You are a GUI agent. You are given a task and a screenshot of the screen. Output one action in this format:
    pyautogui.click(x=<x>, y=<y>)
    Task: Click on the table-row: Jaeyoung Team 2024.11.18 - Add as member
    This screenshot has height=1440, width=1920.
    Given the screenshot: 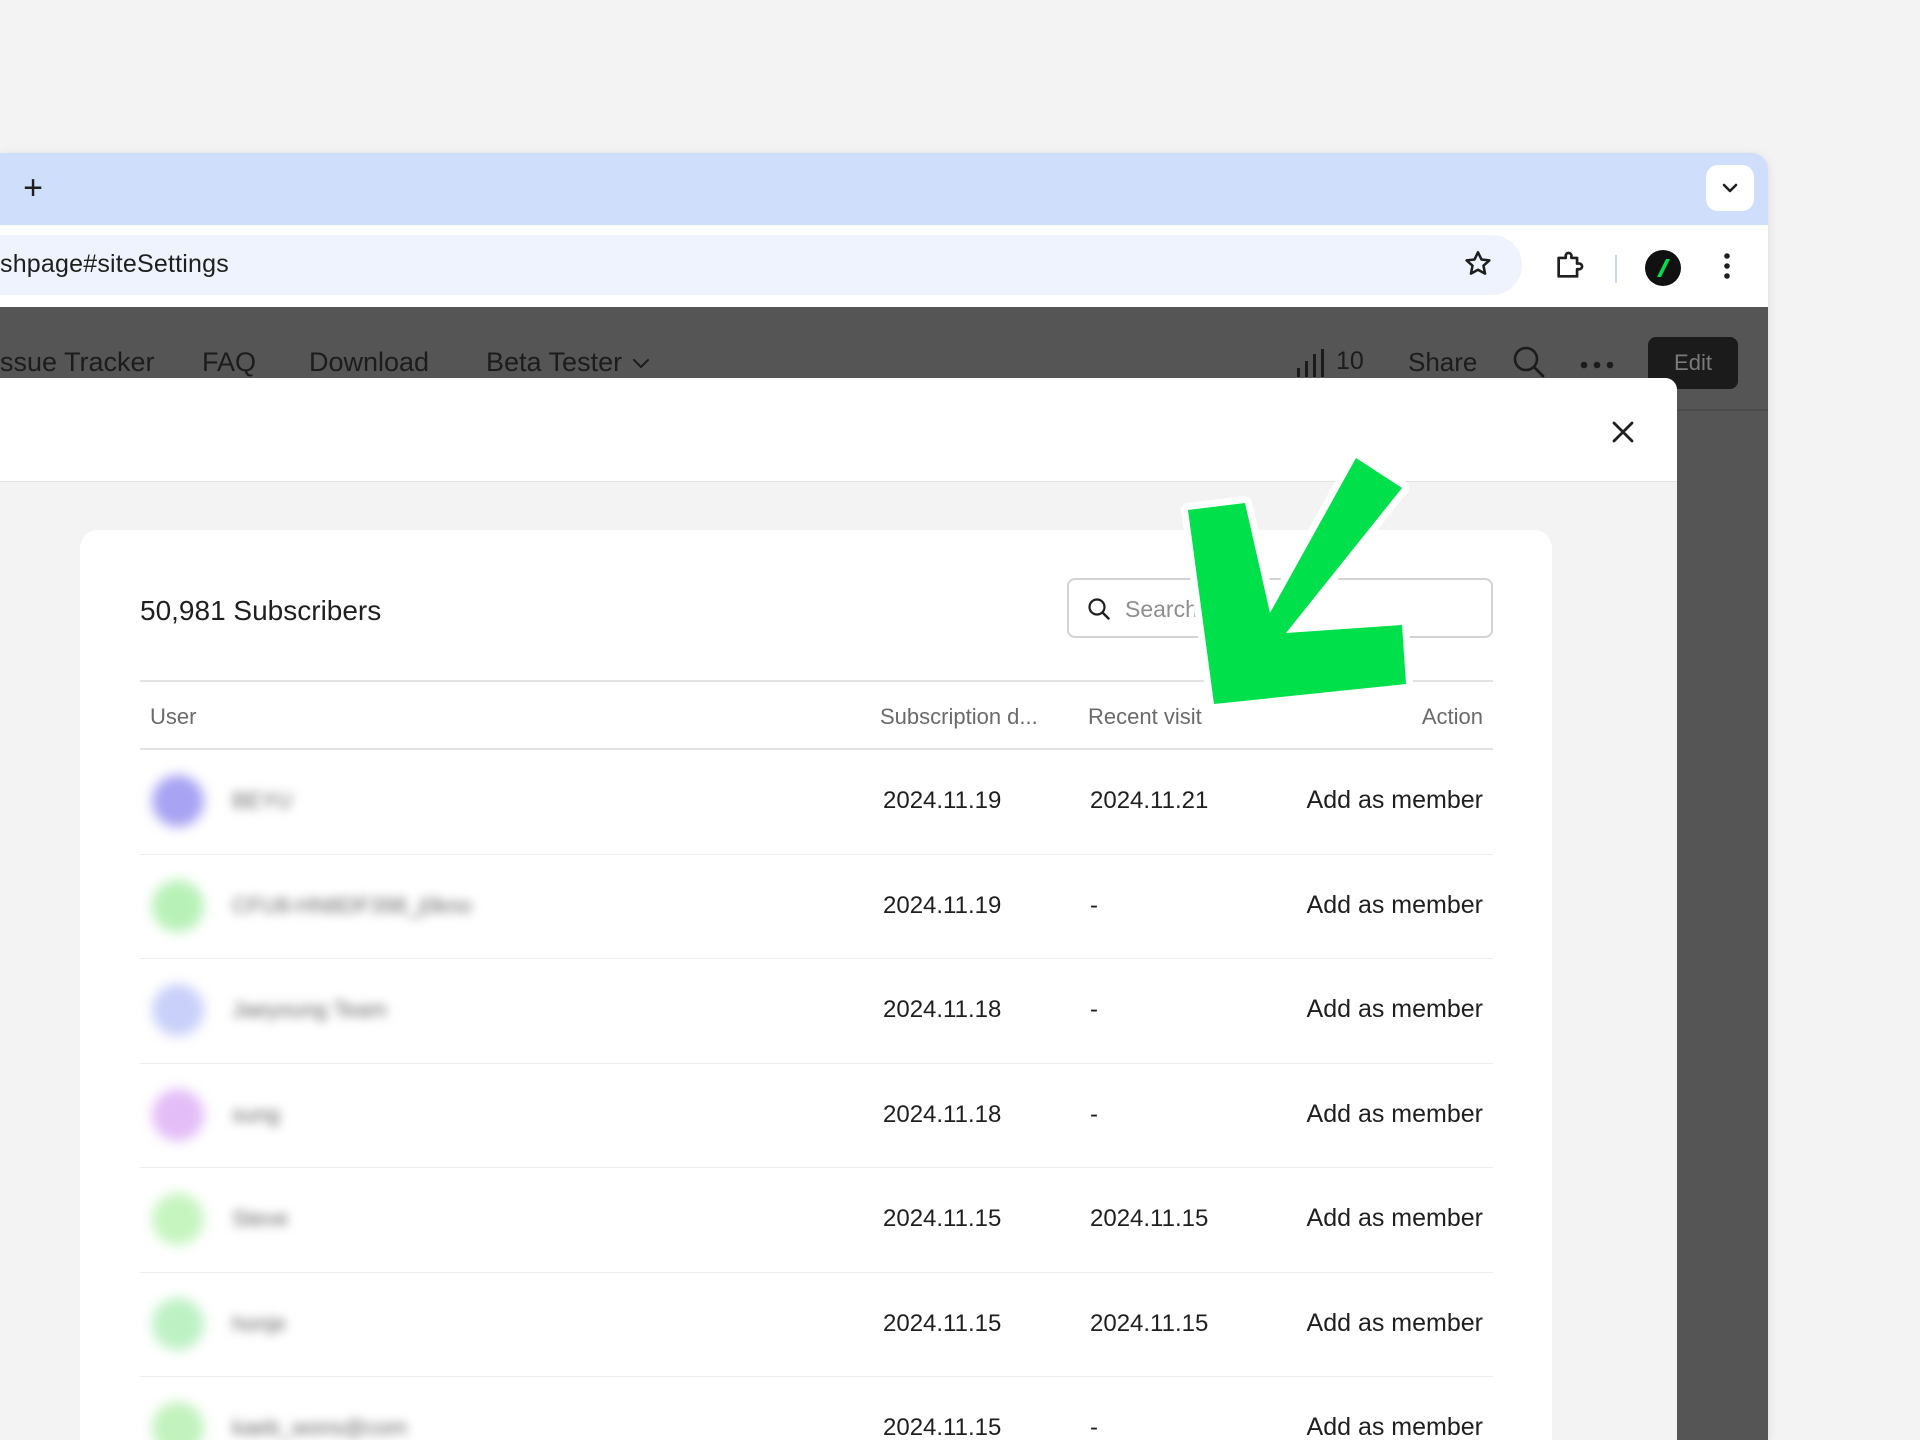 What is the action you would take?
    pyautogui.click(x=816, y=1011)
    